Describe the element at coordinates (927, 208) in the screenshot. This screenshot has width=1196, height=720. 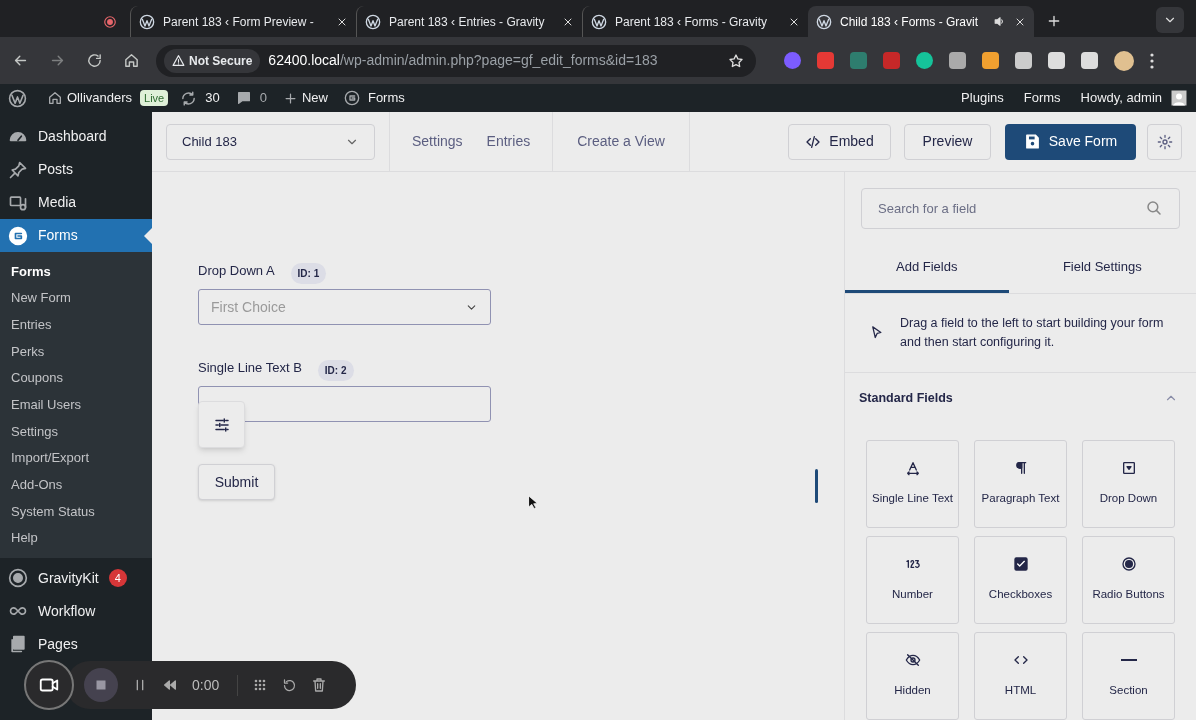
I see `search-placeholder: Search for a field` at that location.